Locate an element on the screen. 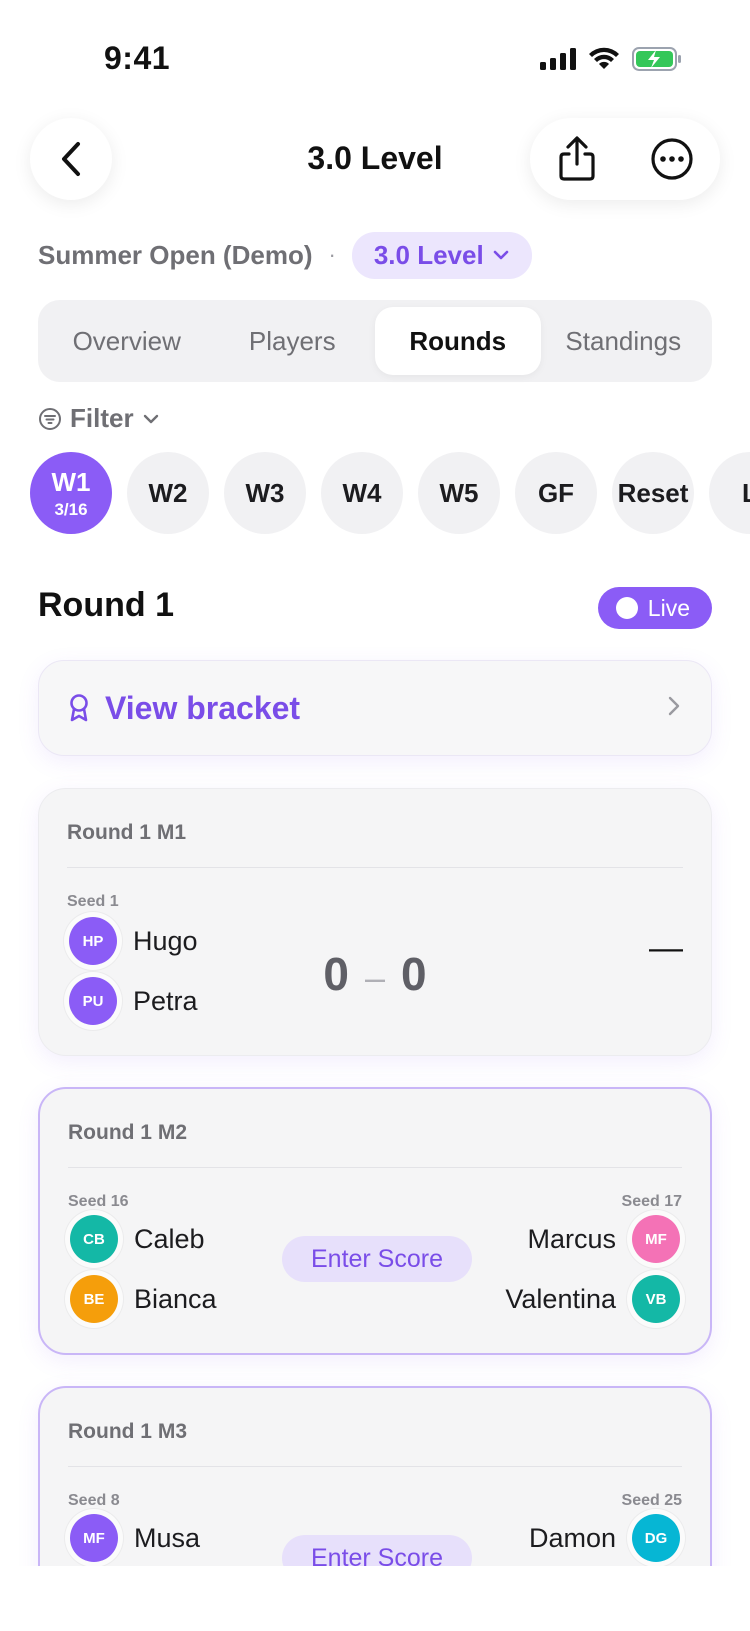  nav-bar: 3.0 Level is located at coordinates (375, 158).